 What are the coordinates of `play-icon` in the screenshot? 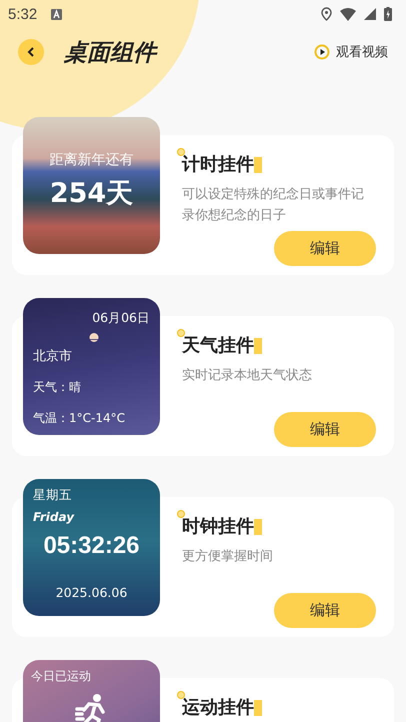 It's located at (322, 52).